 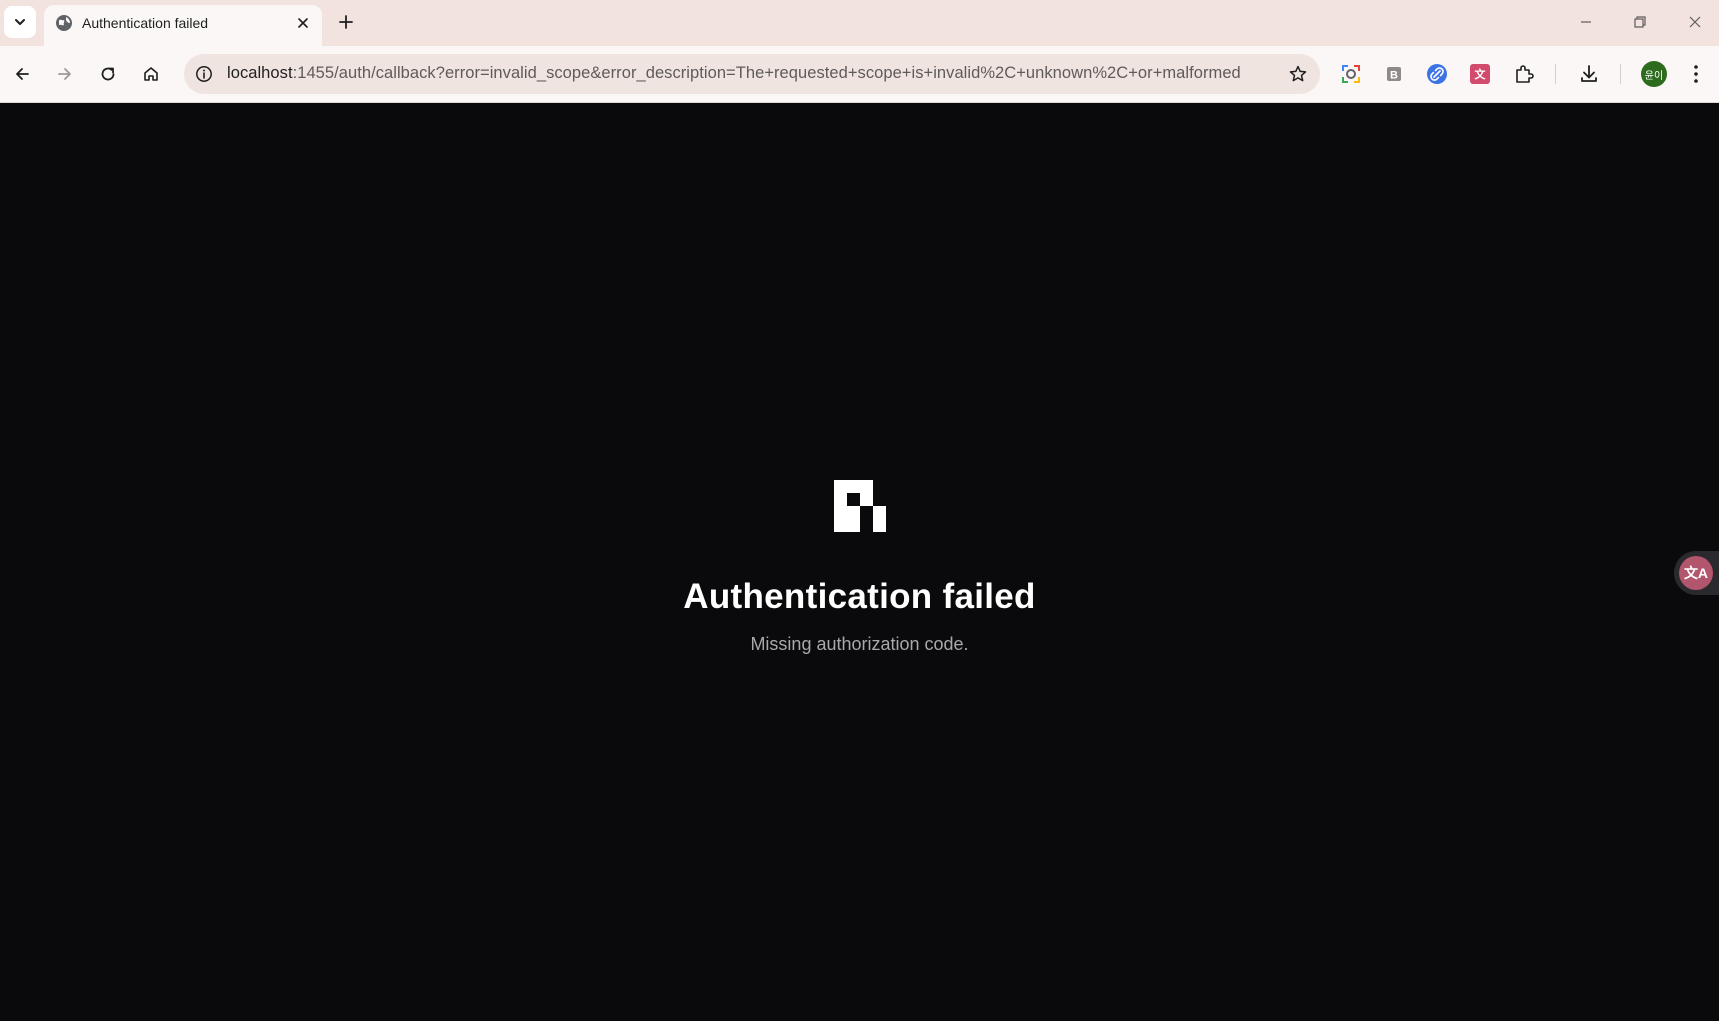 I want to click on download-icon, so click(x=1589, y=73).